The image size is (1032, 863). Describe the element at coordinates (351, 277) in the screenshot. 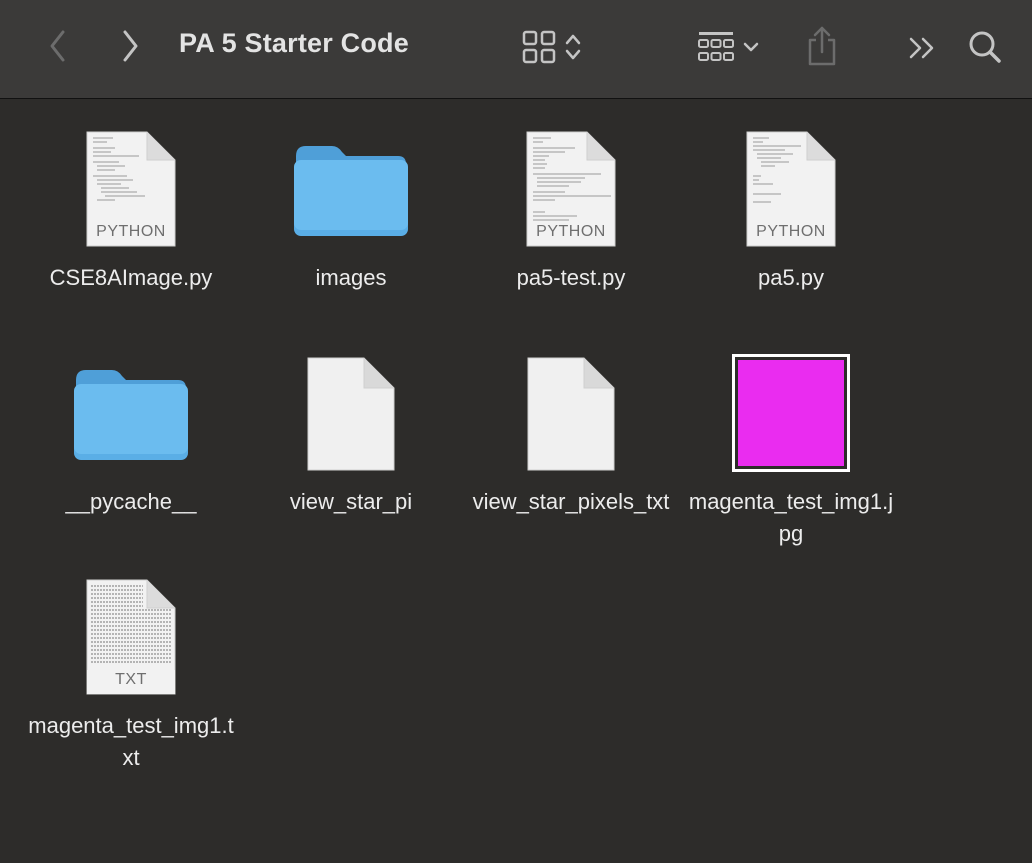

I see `file-name: images` at that location.